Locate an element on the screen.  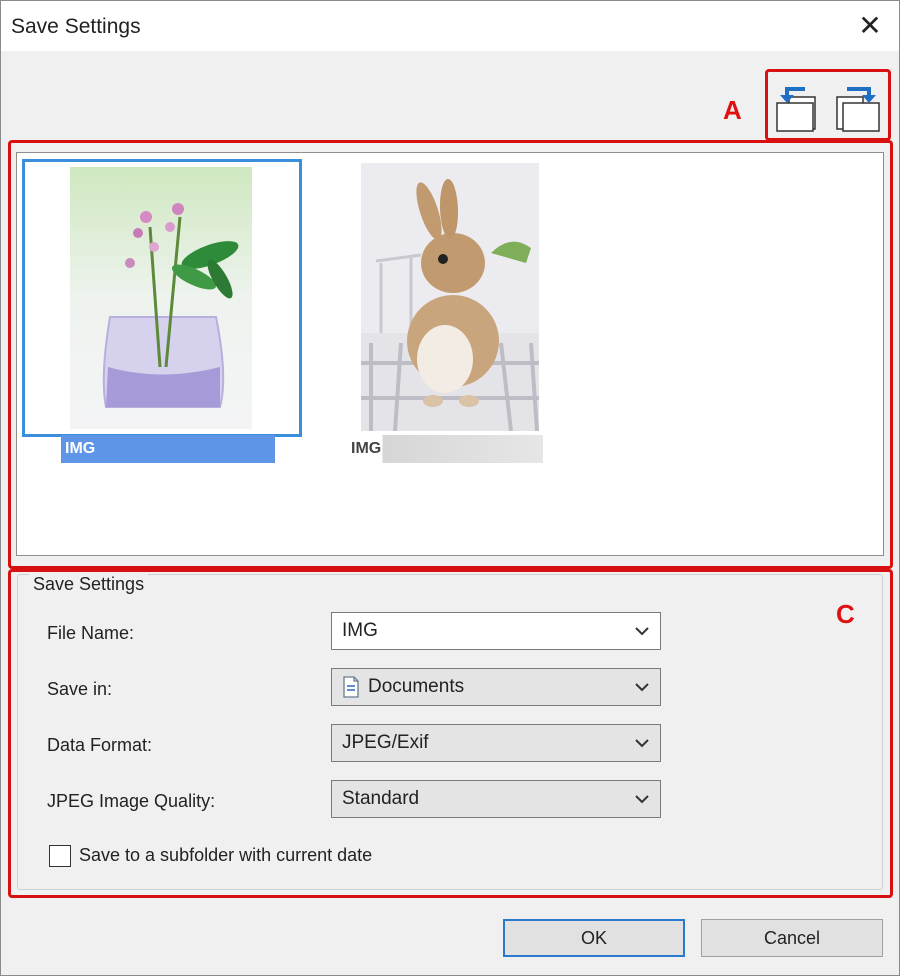
data-format-value: JPEG/Exif is located at coordinates (385, 742).